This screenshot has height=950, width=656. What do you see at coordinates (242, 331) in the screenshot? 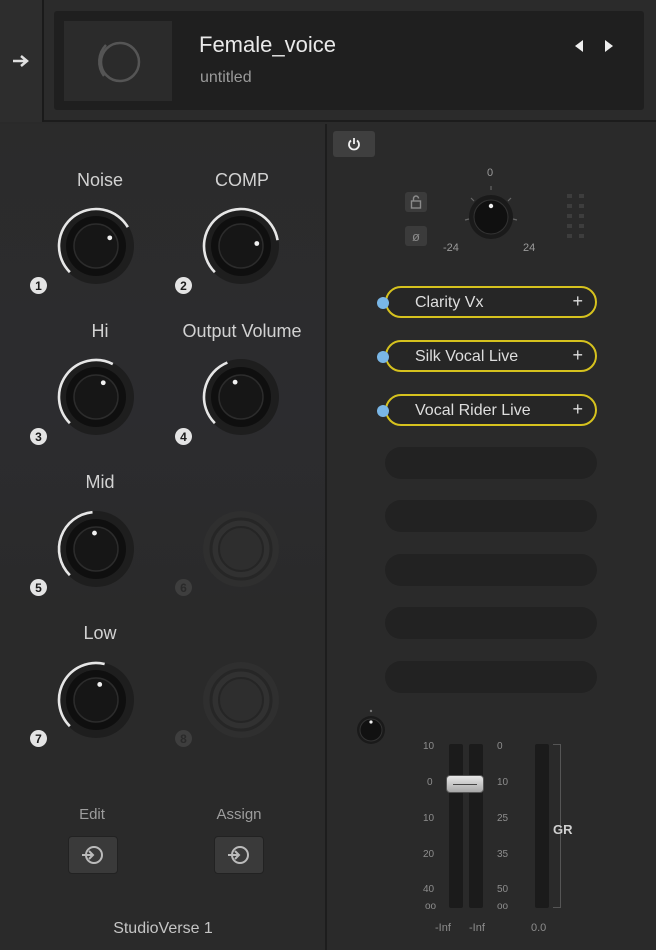
I see `knob-label: Output Volume` at bounding box center [242, 331].